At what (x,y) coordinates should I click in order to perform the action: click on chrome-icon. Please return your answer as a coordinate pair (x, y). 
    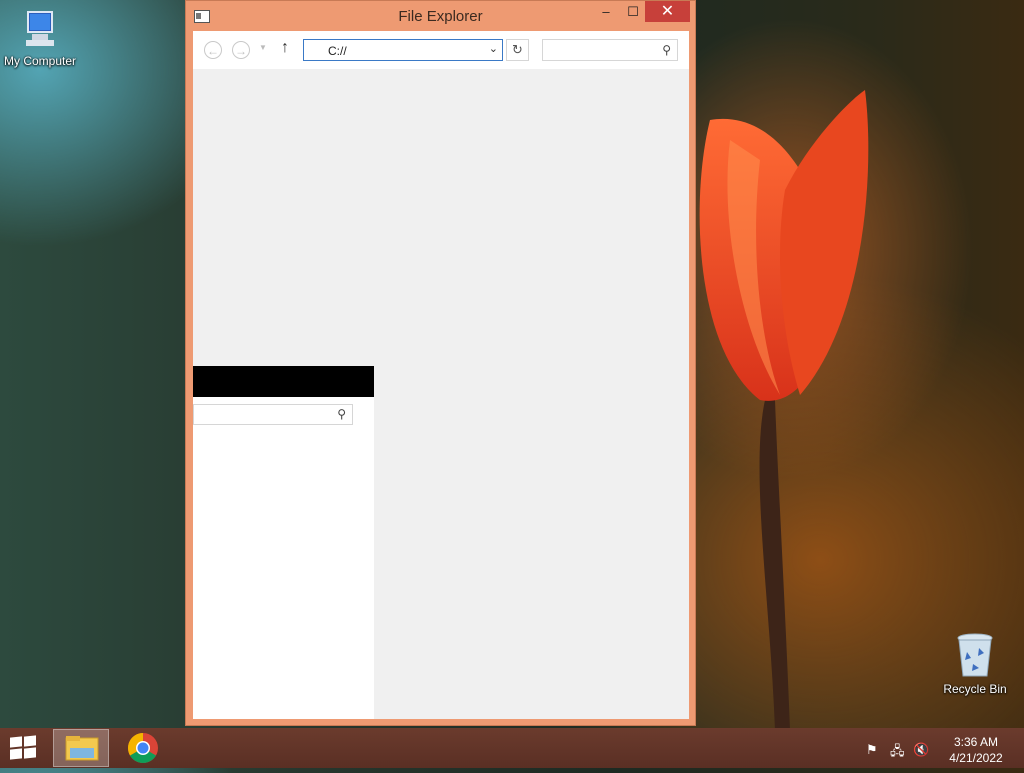
    Looking at the image, I should click on (142, 748).